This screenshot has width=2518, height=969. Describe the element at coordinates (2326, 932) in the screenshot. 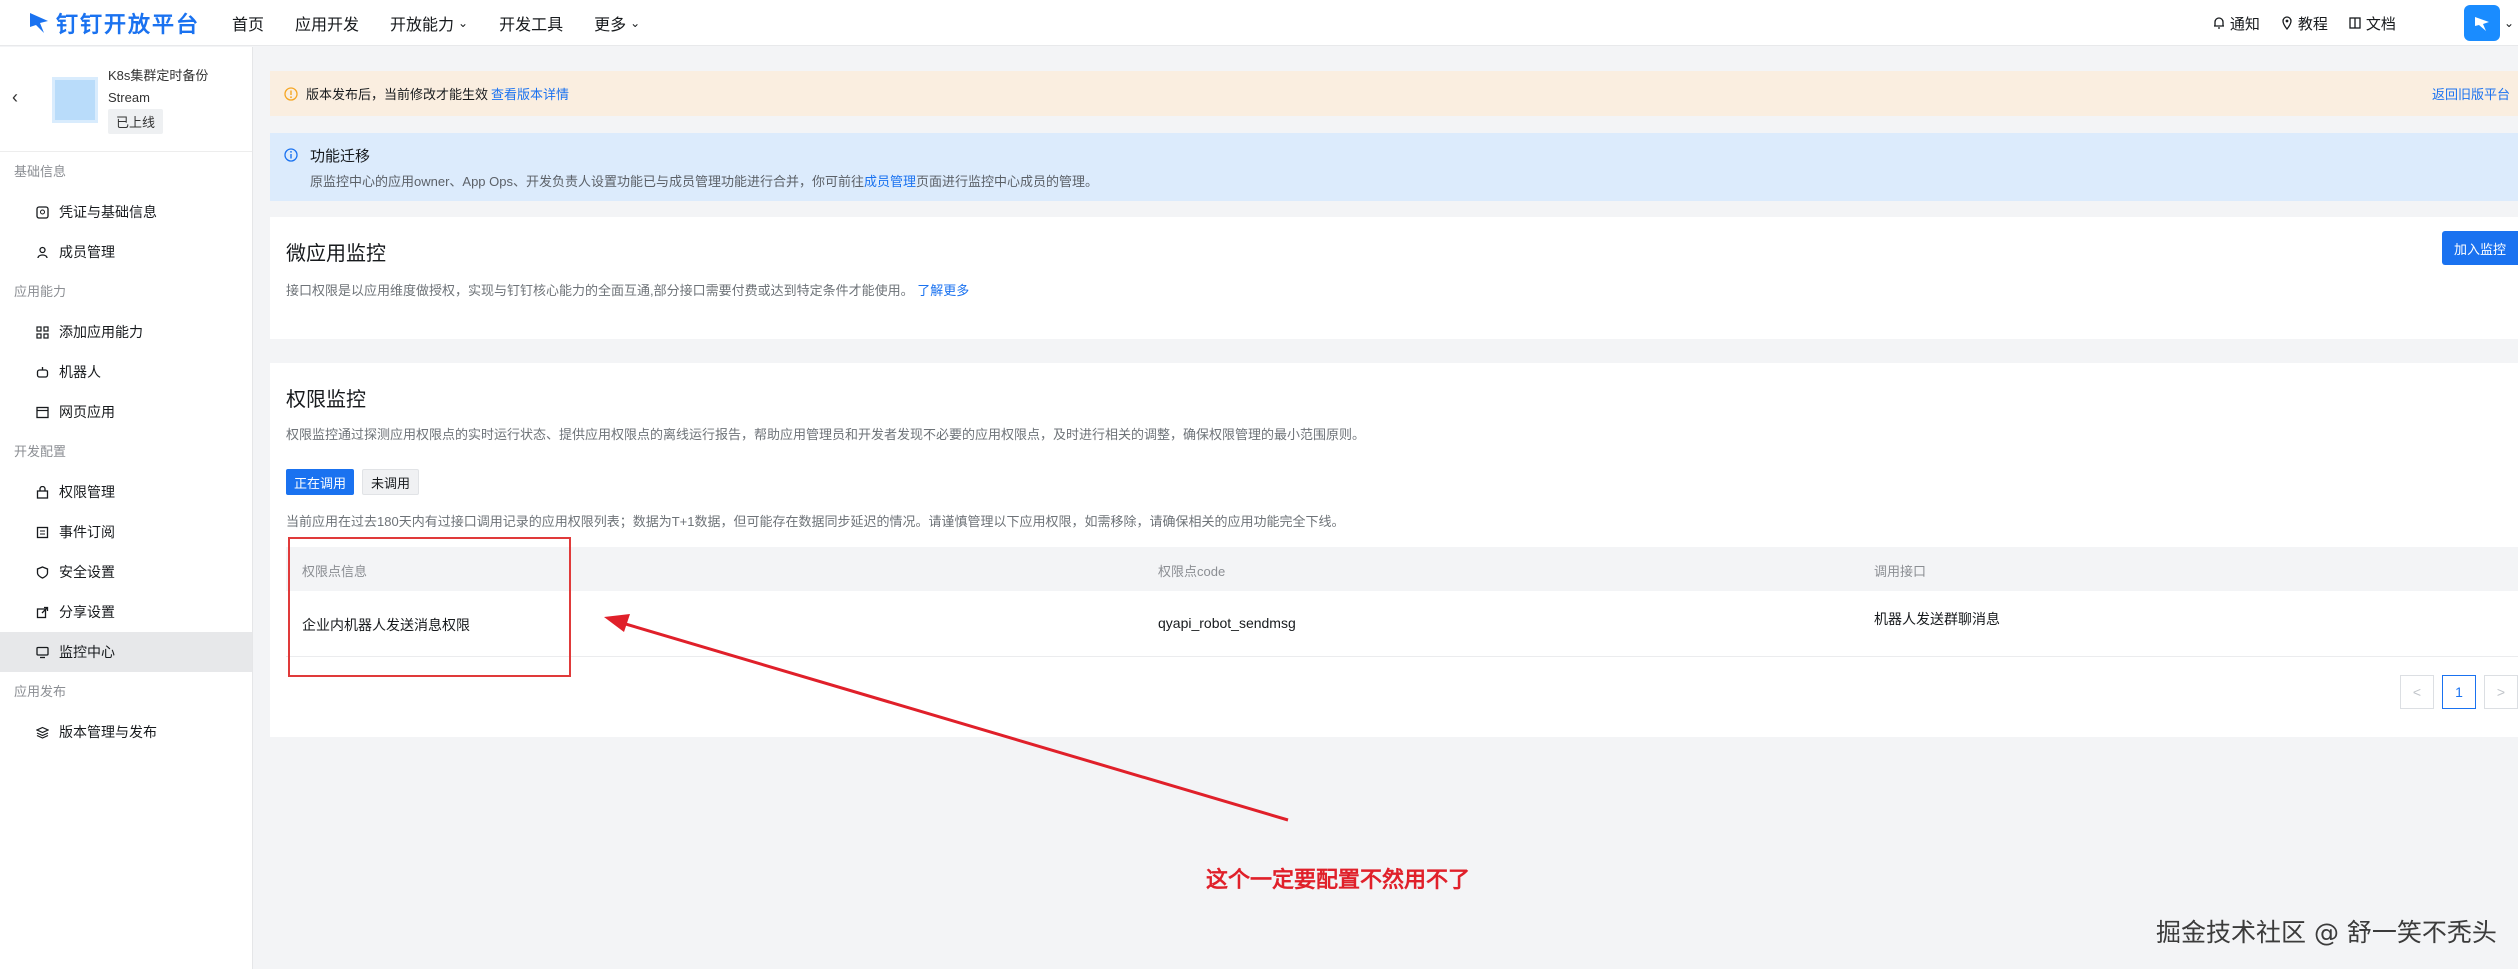

I see `watermark: 掘金技术社区 @ 舒一笑不秃头` at that location.